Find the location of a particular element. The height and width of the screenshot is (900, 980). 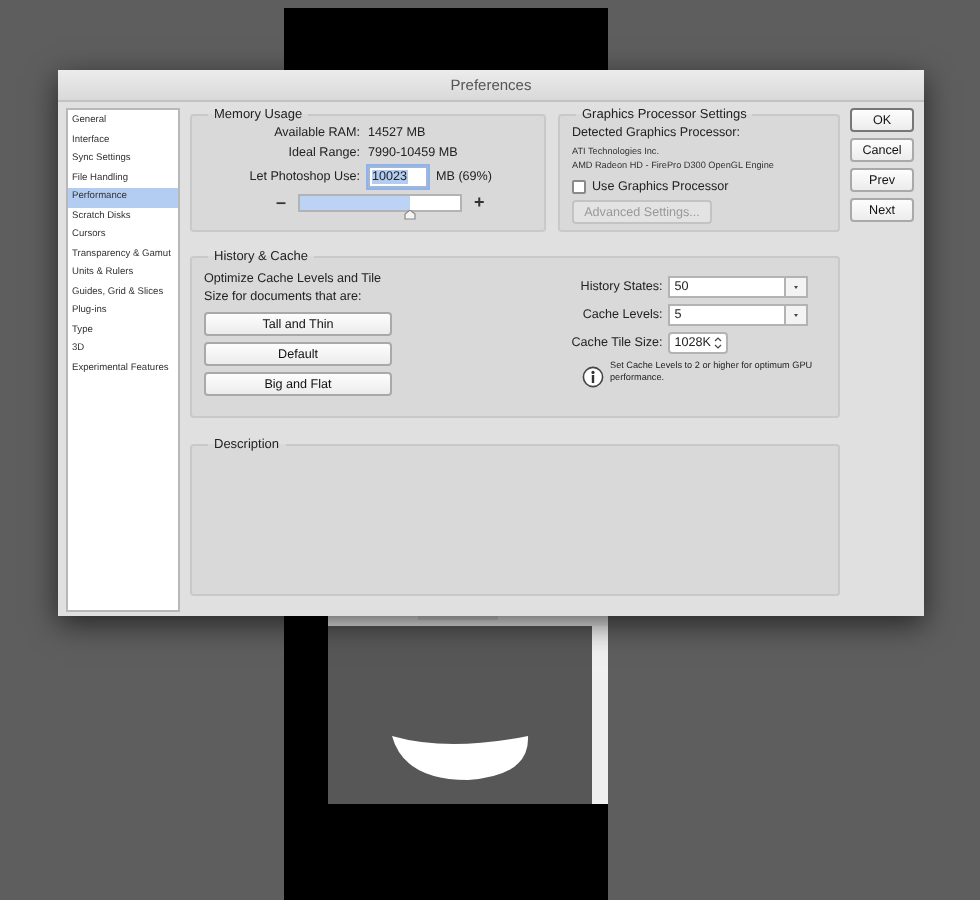

info-icon is located at coordinates (593, 377).